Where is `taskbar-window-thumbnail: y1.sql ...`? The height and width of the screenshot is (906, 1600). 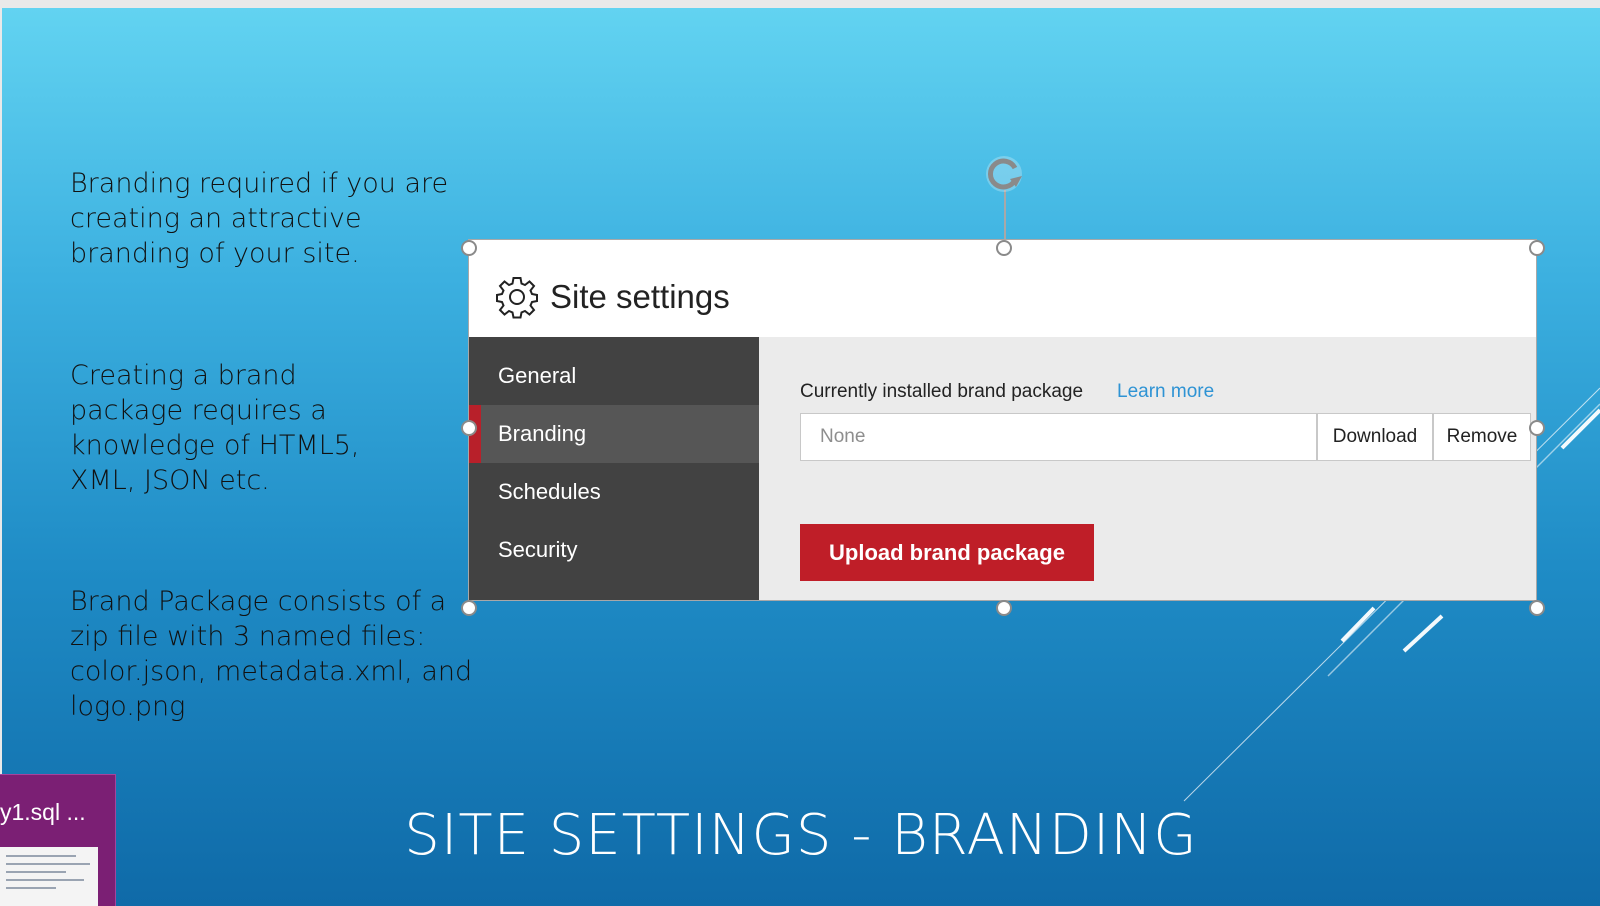 taskbar-window-thumbnail: y1.sql ... is located at coordinates (58, 840).